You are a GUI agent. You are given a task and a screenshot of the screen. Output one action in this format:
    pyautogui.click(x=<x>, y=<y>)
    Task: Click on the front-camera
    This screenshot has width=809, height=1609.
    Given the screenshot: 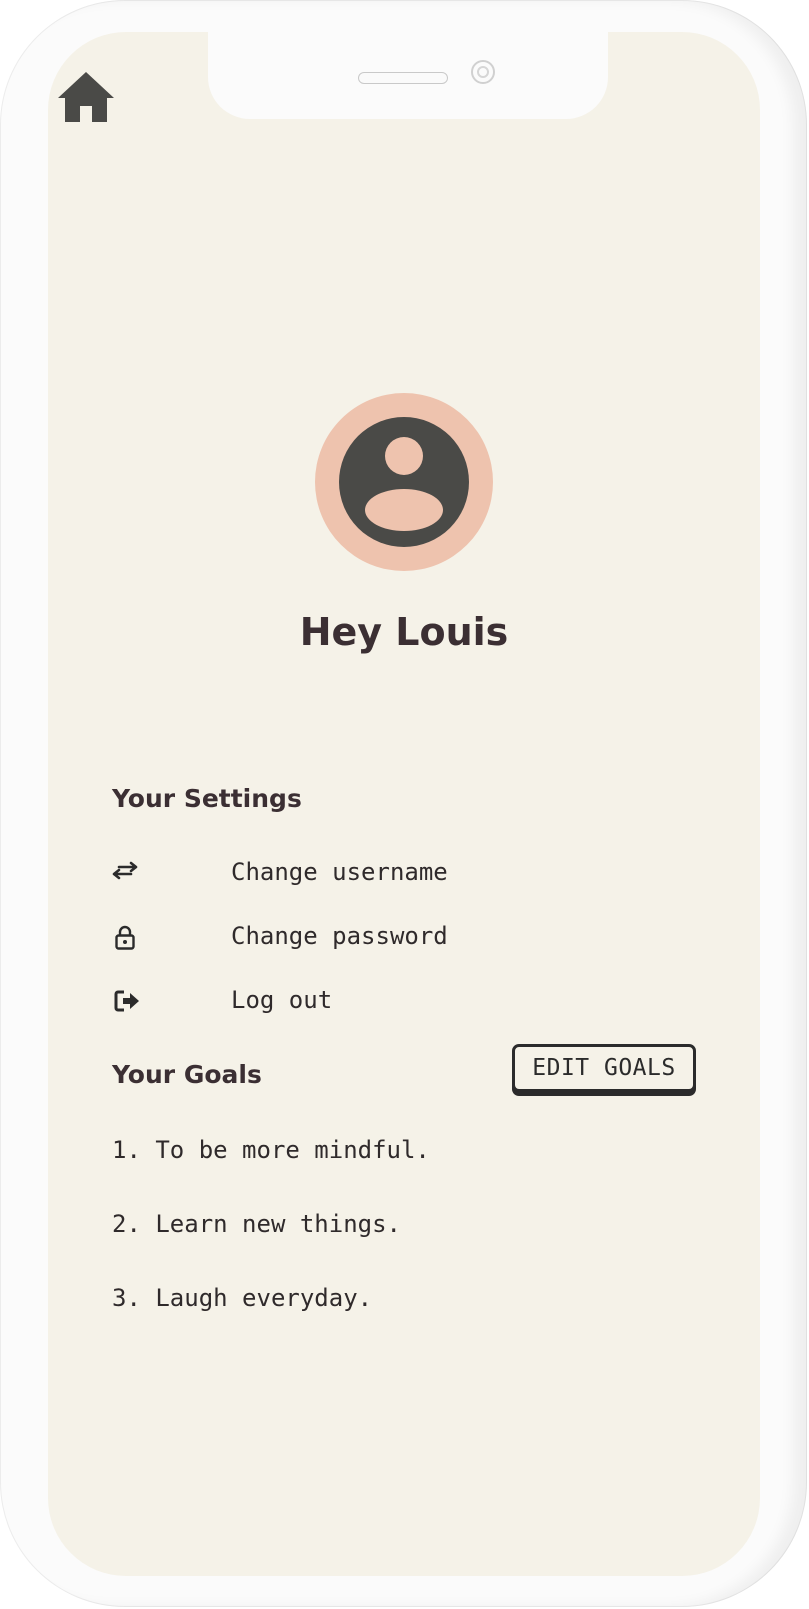 What is the action you would take?
    pyautogui.click(x=483, y=72)
    